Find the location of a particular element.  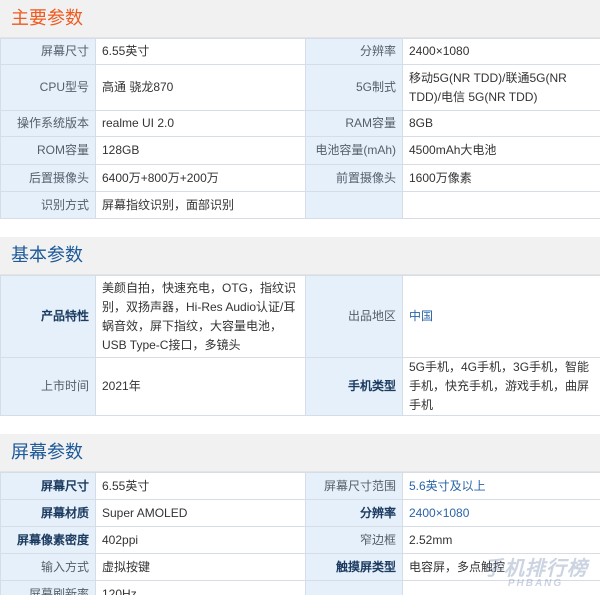

table-row: 后置摄像头 6400万+800万+200万 前置摄像头 1600万像素 is located at coordinates (300, 178).